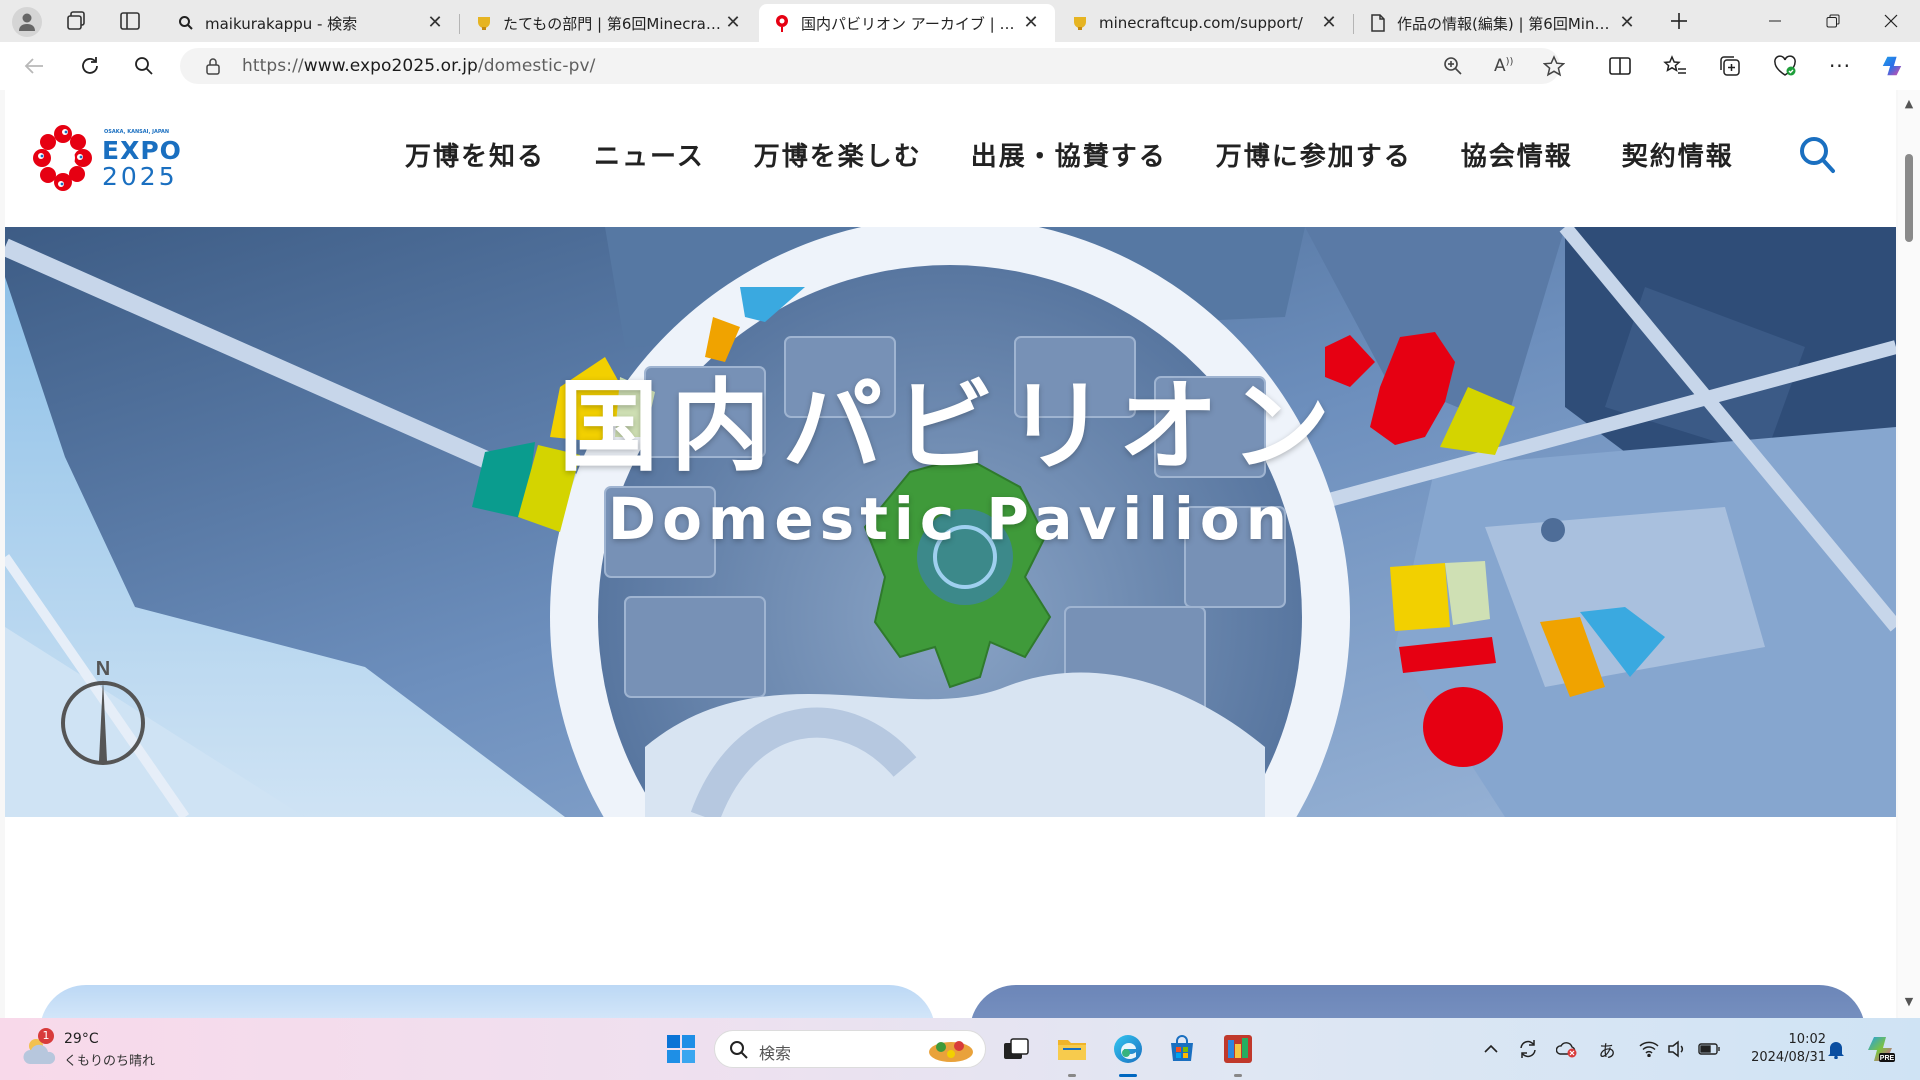 The width and height of the screenshot is (1920, 1080). Describe the element at coordinates (681, 1049) in the screenshot. I see `start-button-icon` at that location.